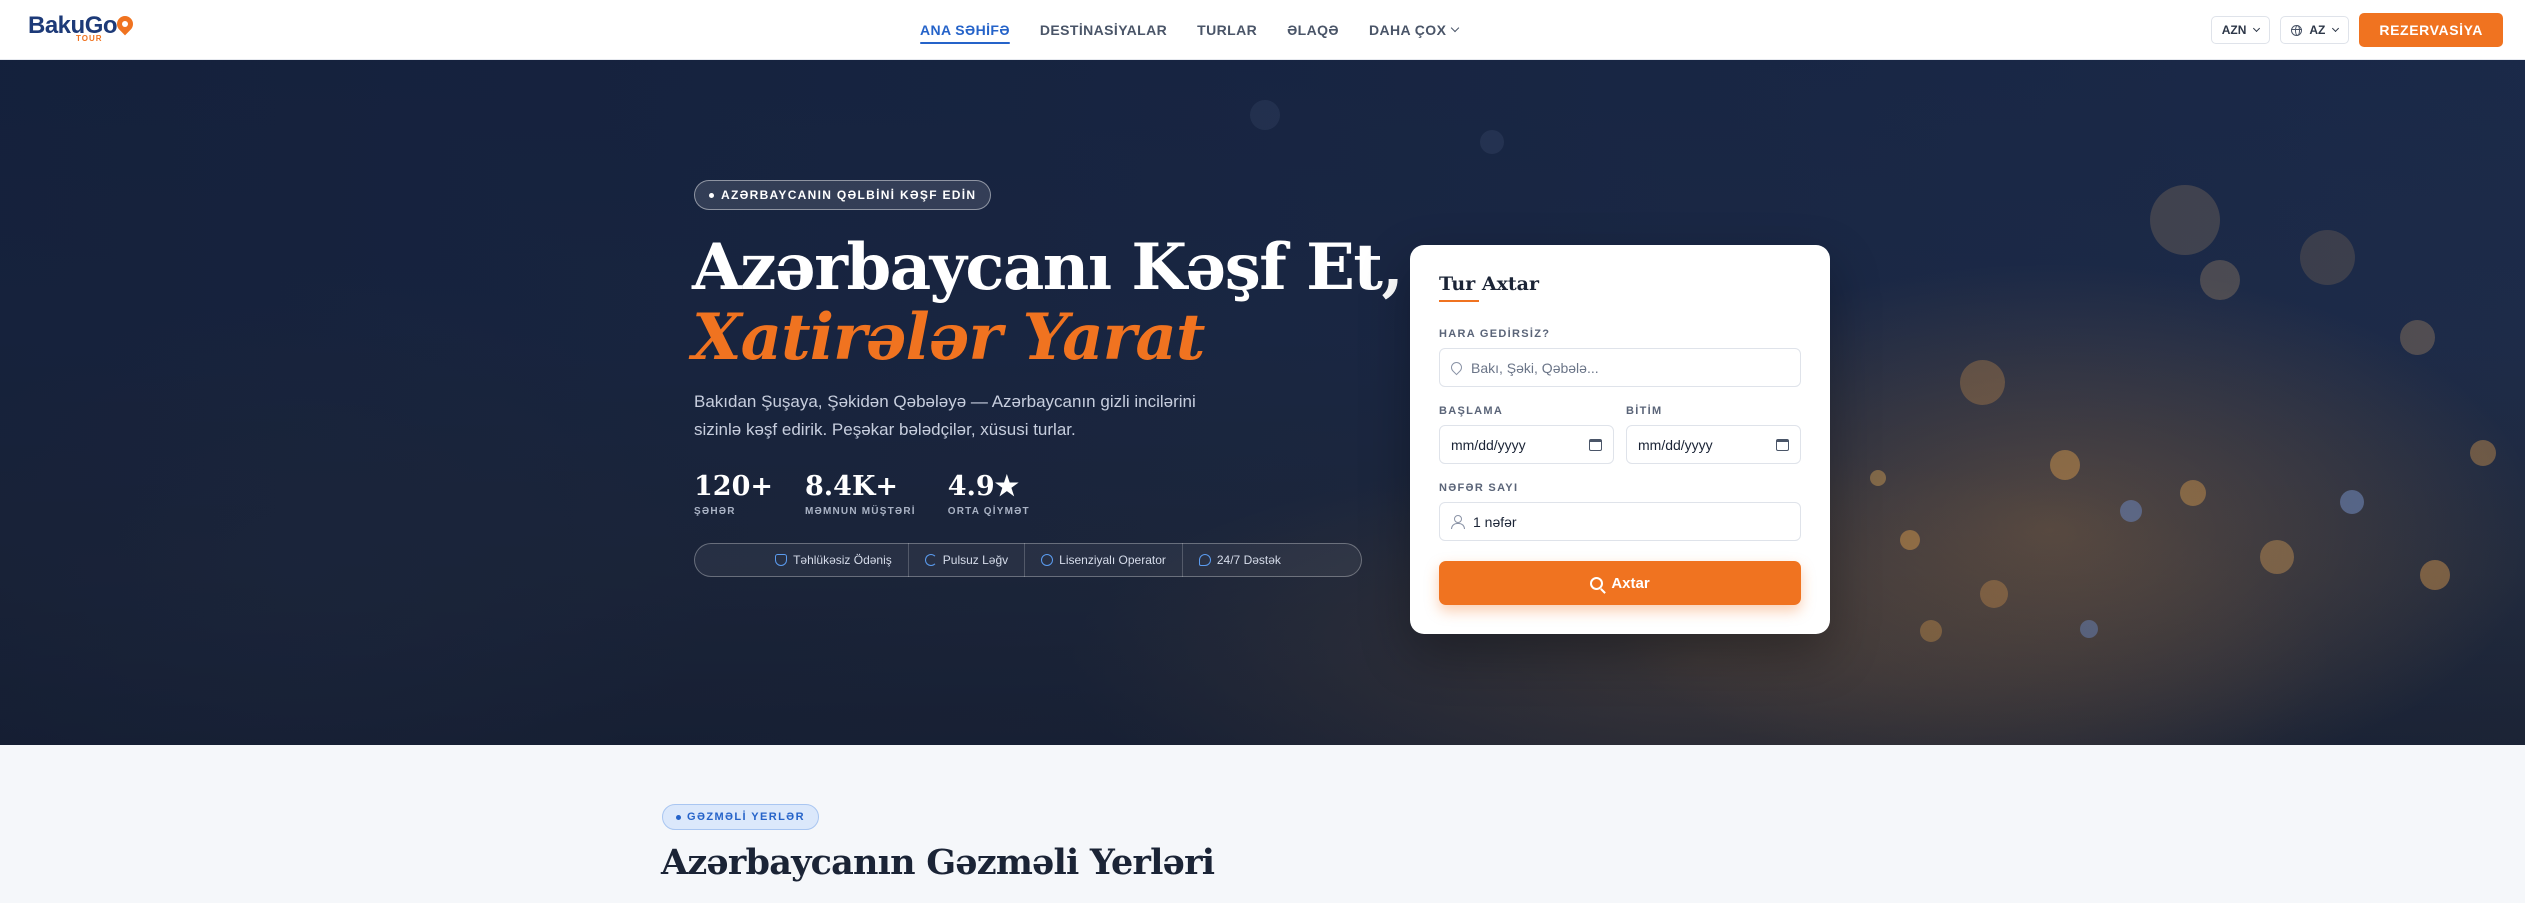 The image size is (2525, 903). I want to click on brand-name: BakuGo, so click(73, 25).